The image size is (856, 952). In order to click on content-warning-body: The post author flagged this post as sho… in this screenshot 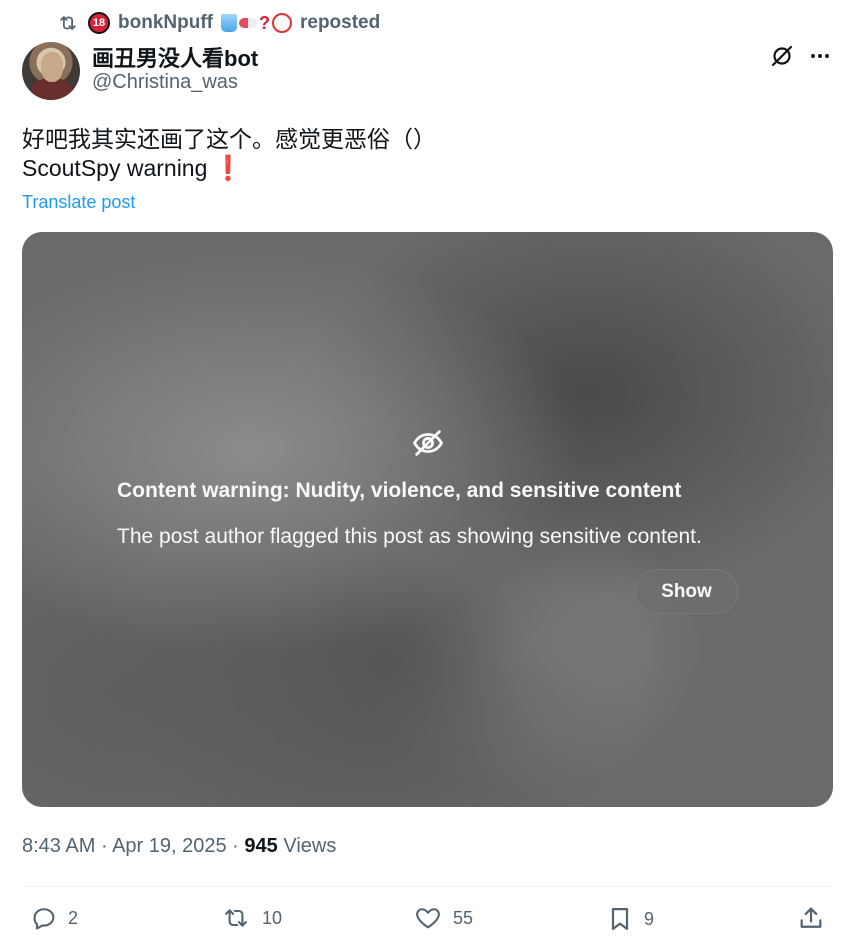, I will do `click(409, 536)`.